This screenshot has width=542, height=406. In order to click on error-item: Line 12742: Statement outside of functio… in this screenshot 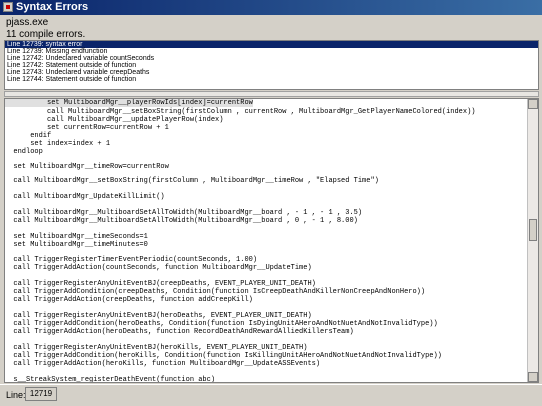, I will do `click(271, 65)`.